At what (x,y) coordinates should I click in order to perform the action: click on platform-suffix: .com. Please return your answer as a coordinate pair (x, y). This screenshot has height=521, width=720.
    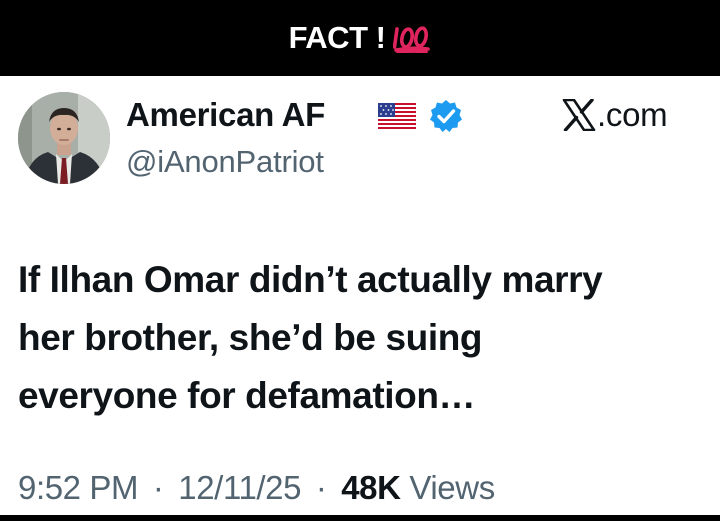
    Looking at the image, I should click on (632, 114).